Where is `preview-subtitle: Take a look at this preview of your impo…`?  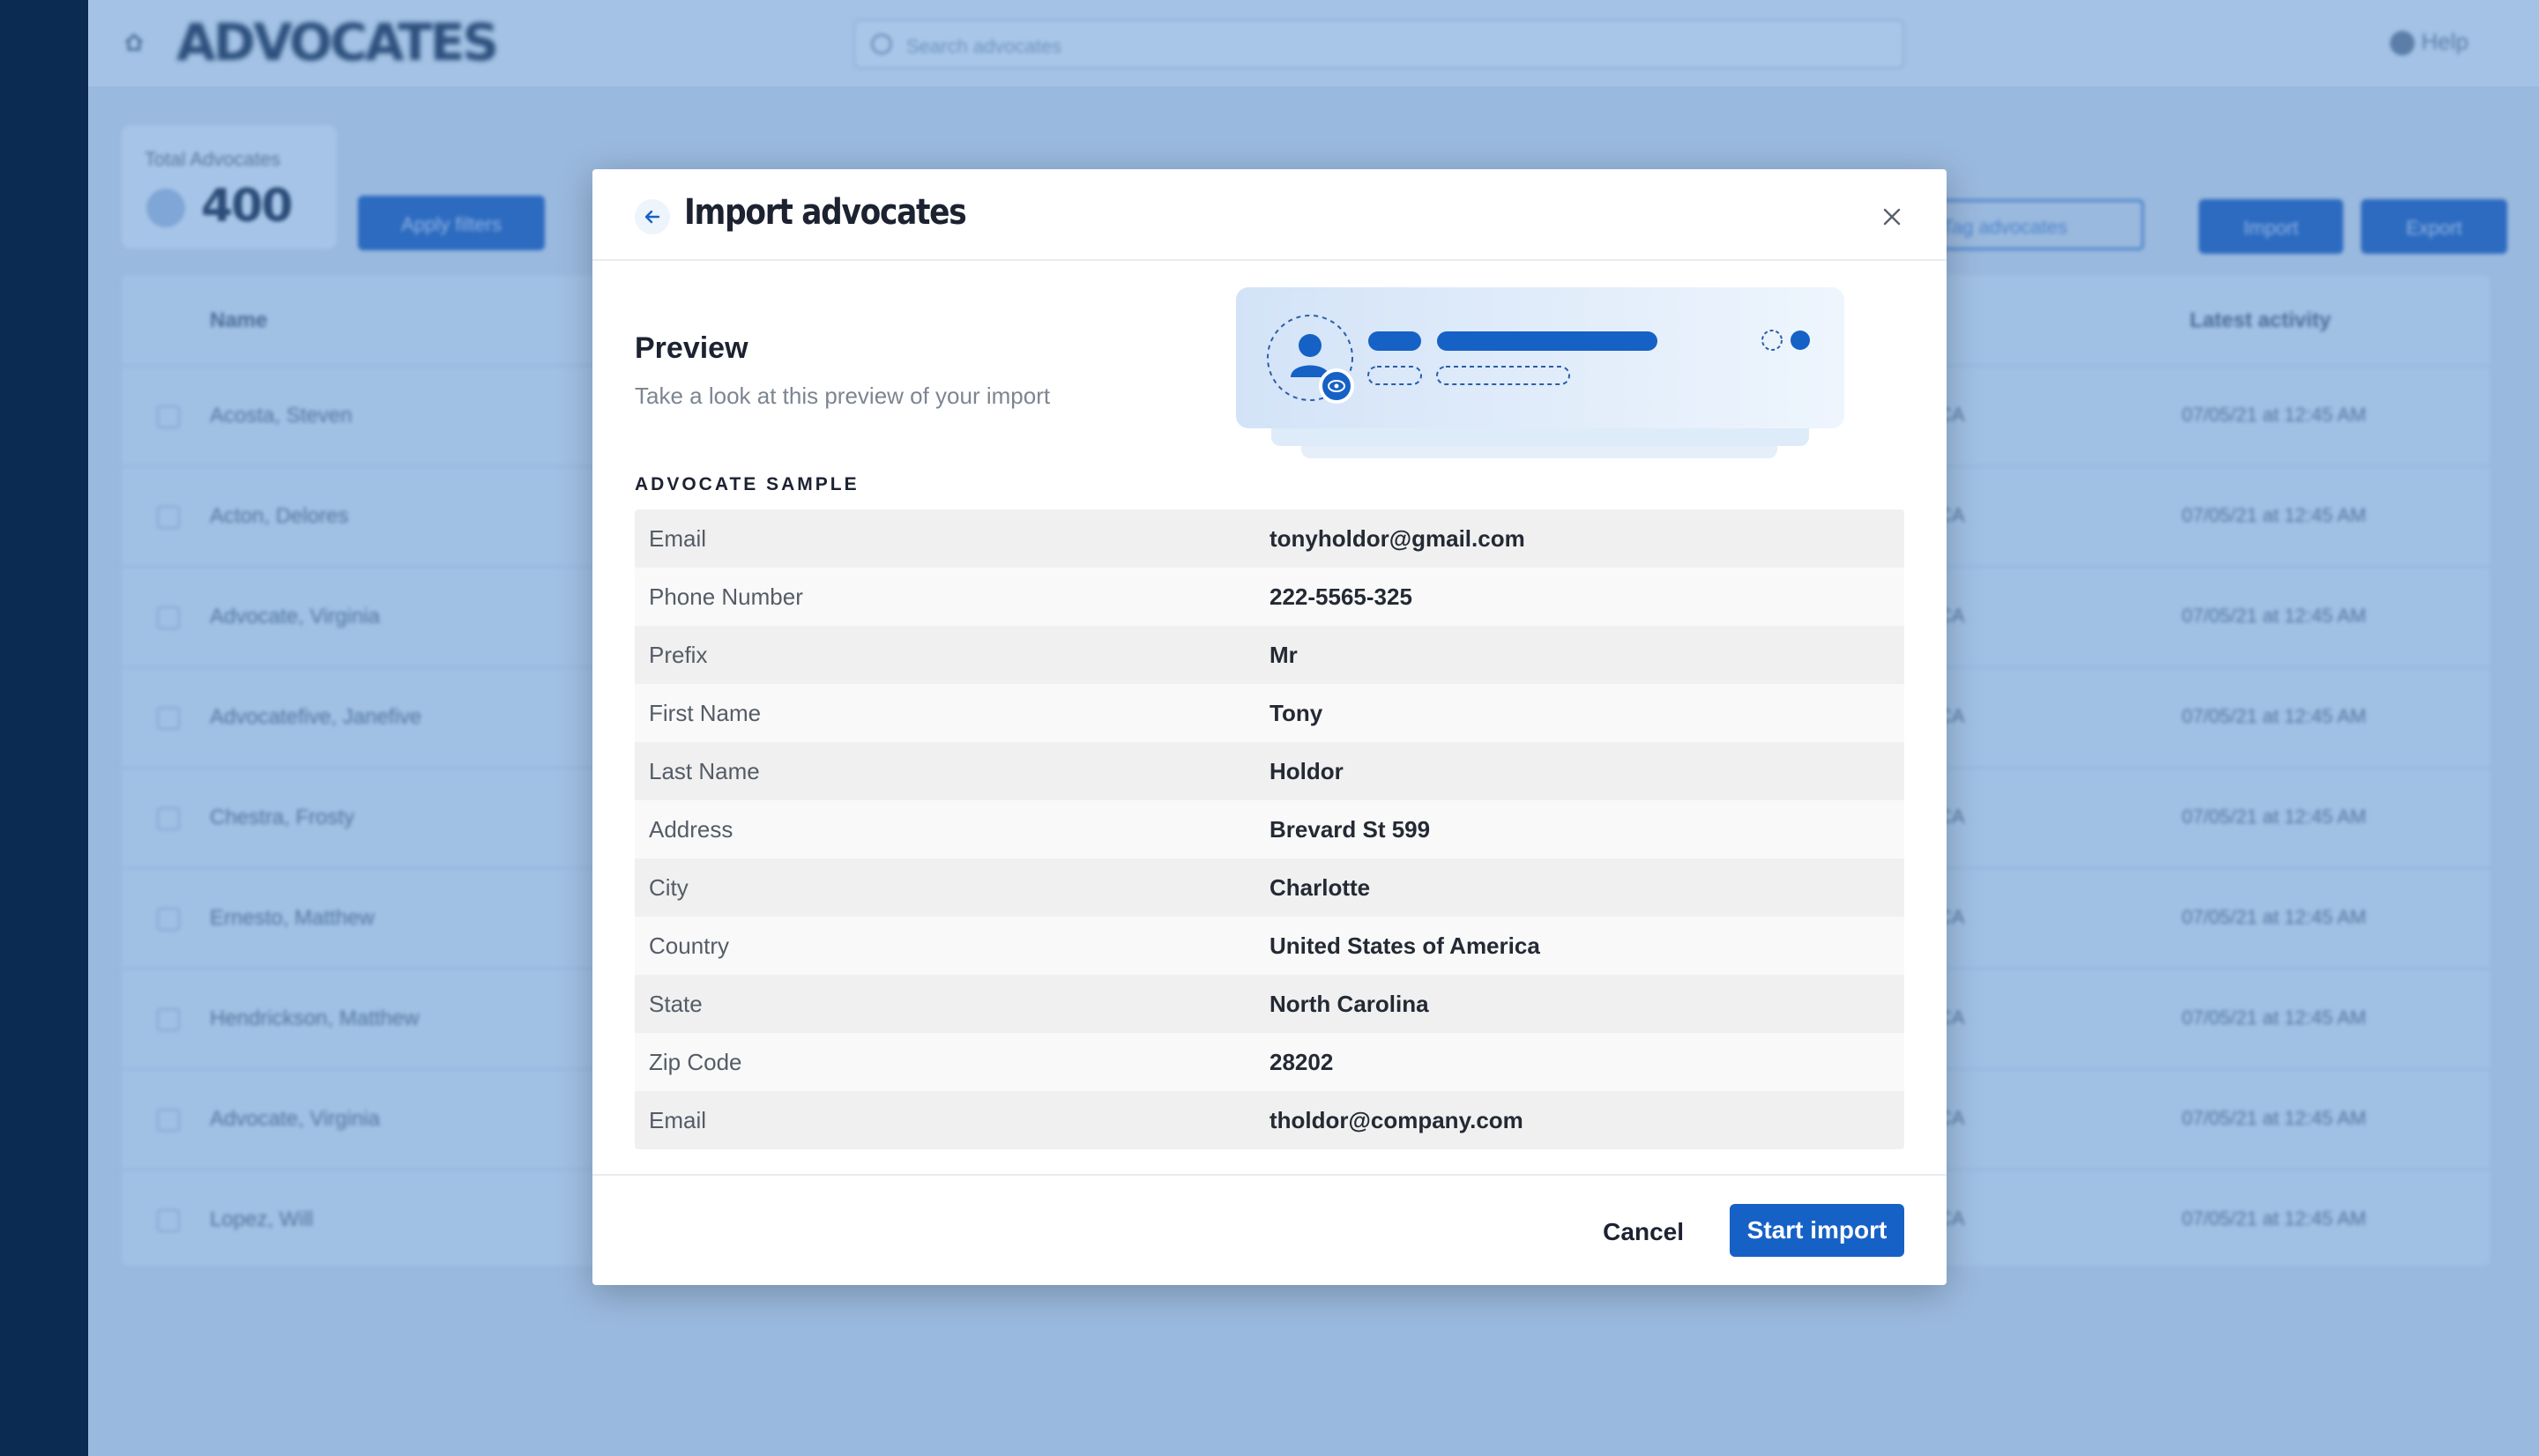 preview-subtitle: Take a look at this preview of your impo… is located at coordinates (843, 396).